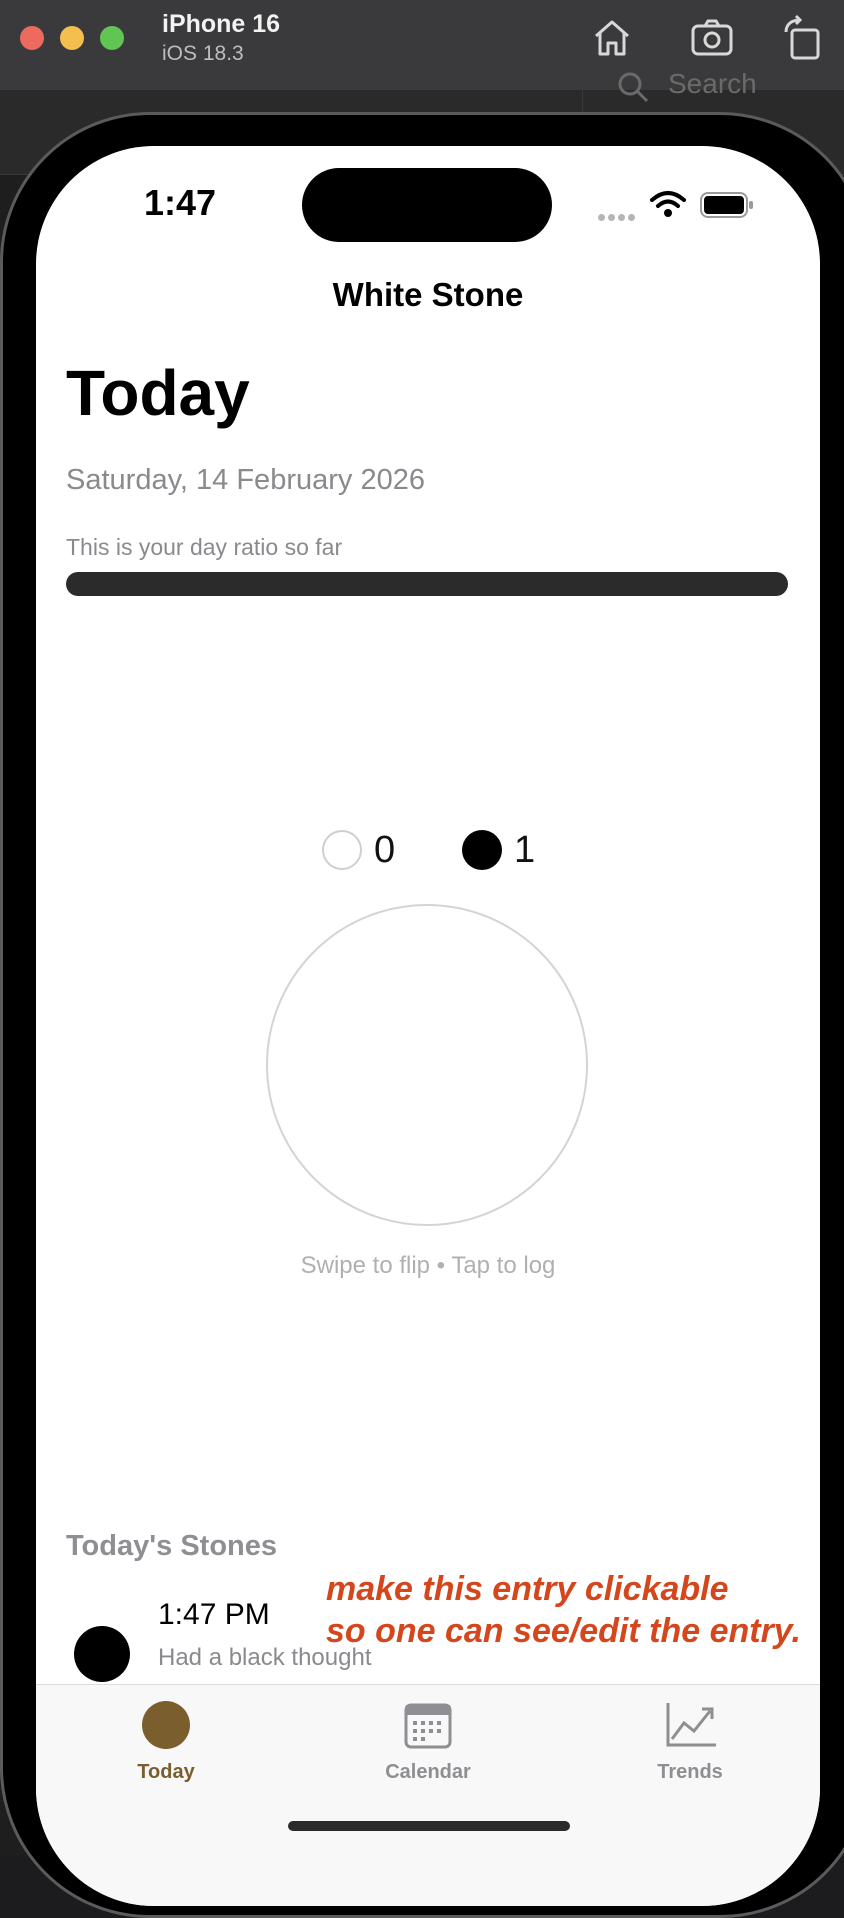 The height and width of the screenshot is (1918, 844). I want to click on status-time: 1:47, so click(180, 202).